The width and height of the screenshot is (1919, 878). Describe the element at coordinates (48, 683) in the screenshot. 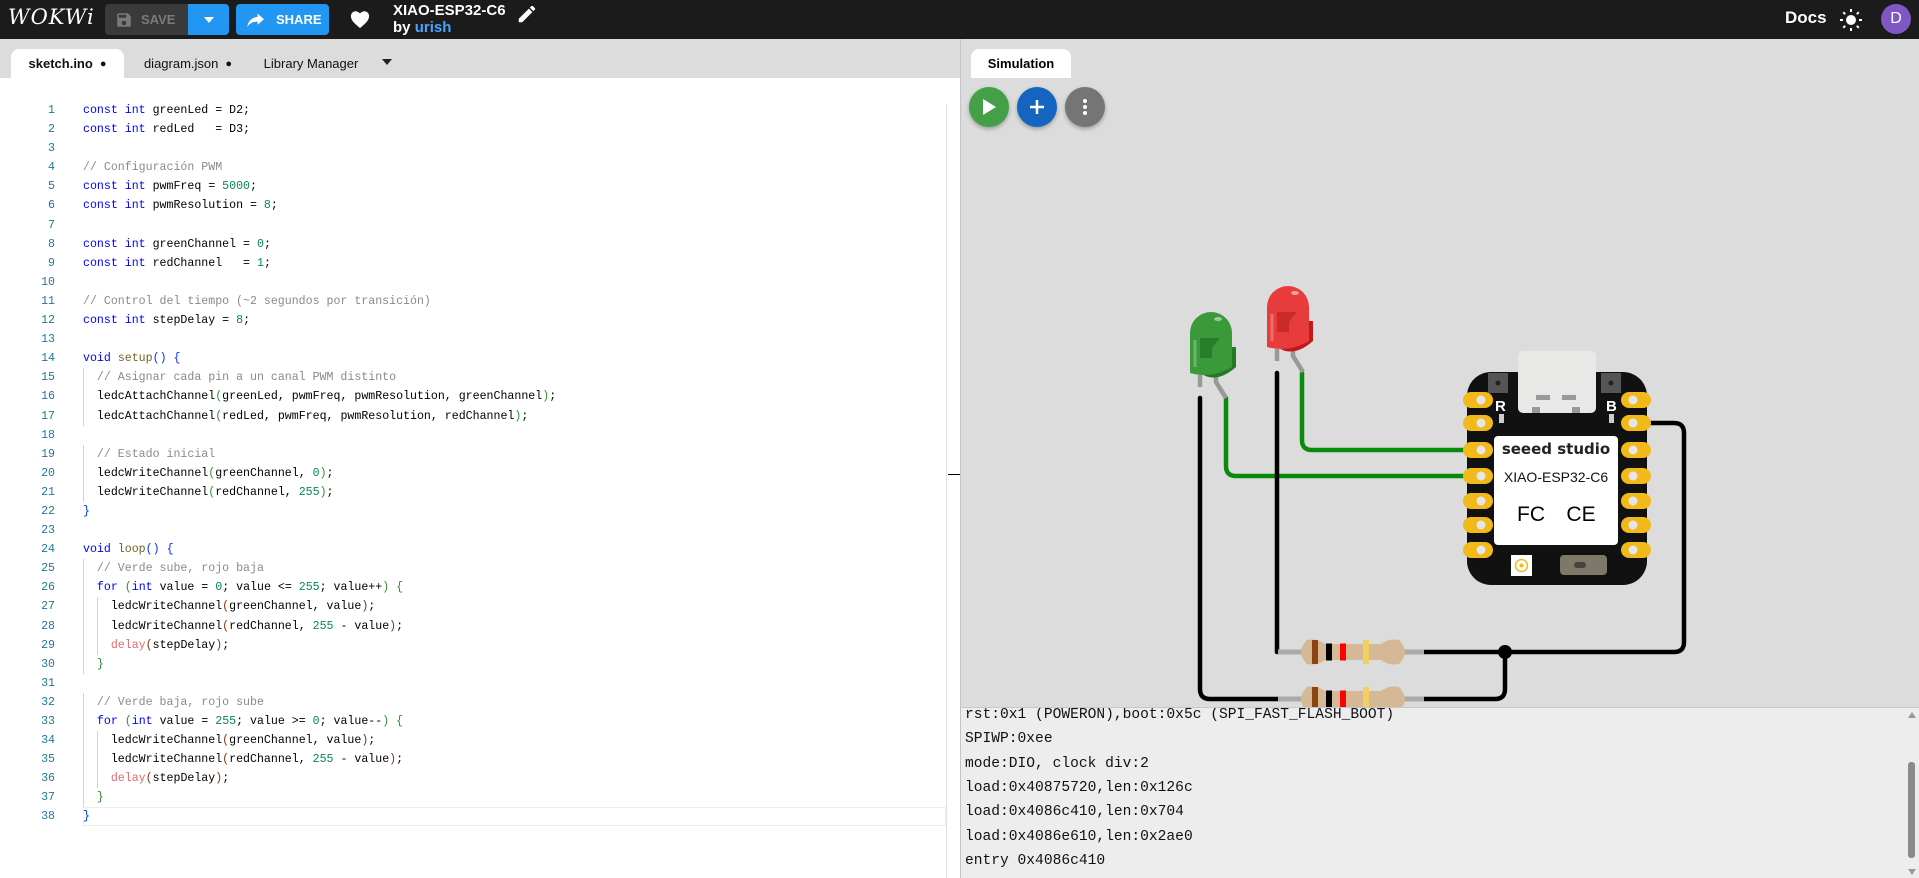

I see `line-number: 31` at that location.